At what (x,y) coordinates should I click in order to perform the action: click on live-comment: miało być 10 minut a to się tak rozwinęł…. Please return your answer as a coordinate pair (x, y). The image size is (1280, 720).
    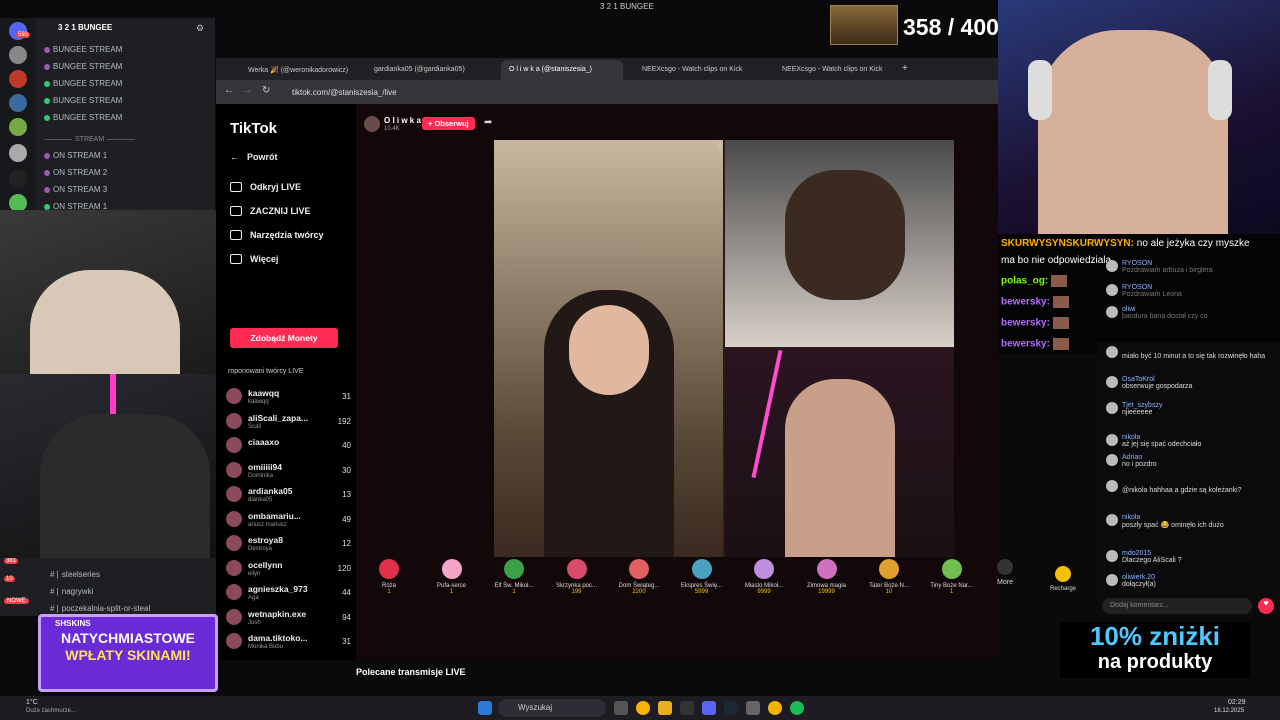
    Looking at the image, I should click on (1189, 353).